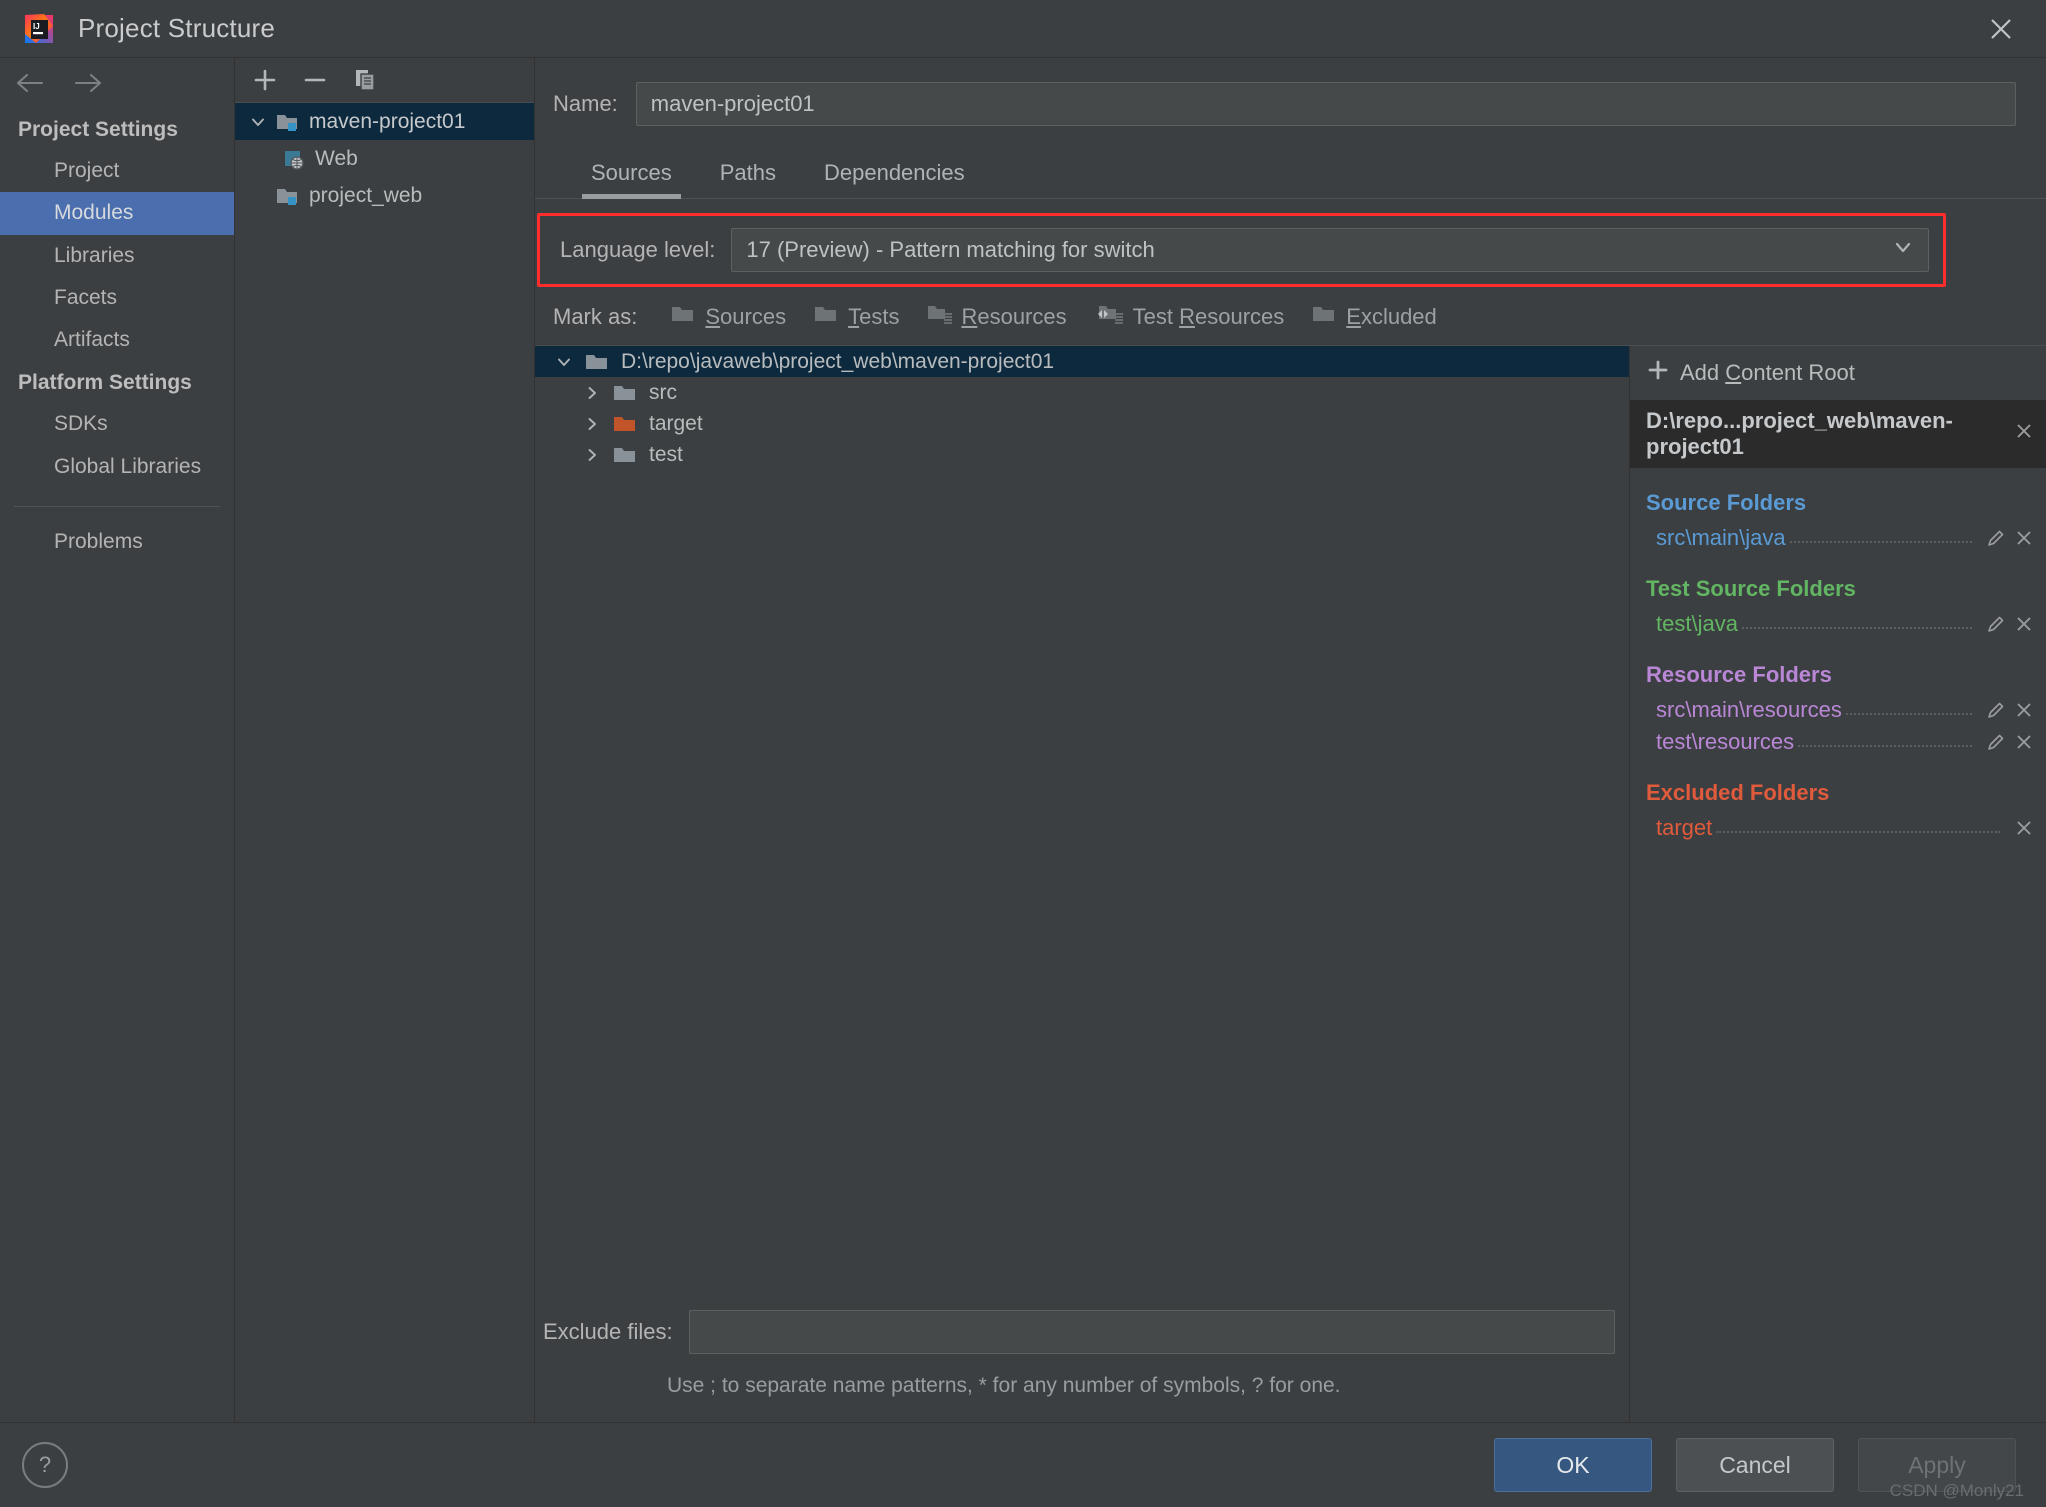  What do you see at coordinates (1749, 709) in the screenshot?
I see `folder-path: src\main\resources` at bounding box center [1749, 709].